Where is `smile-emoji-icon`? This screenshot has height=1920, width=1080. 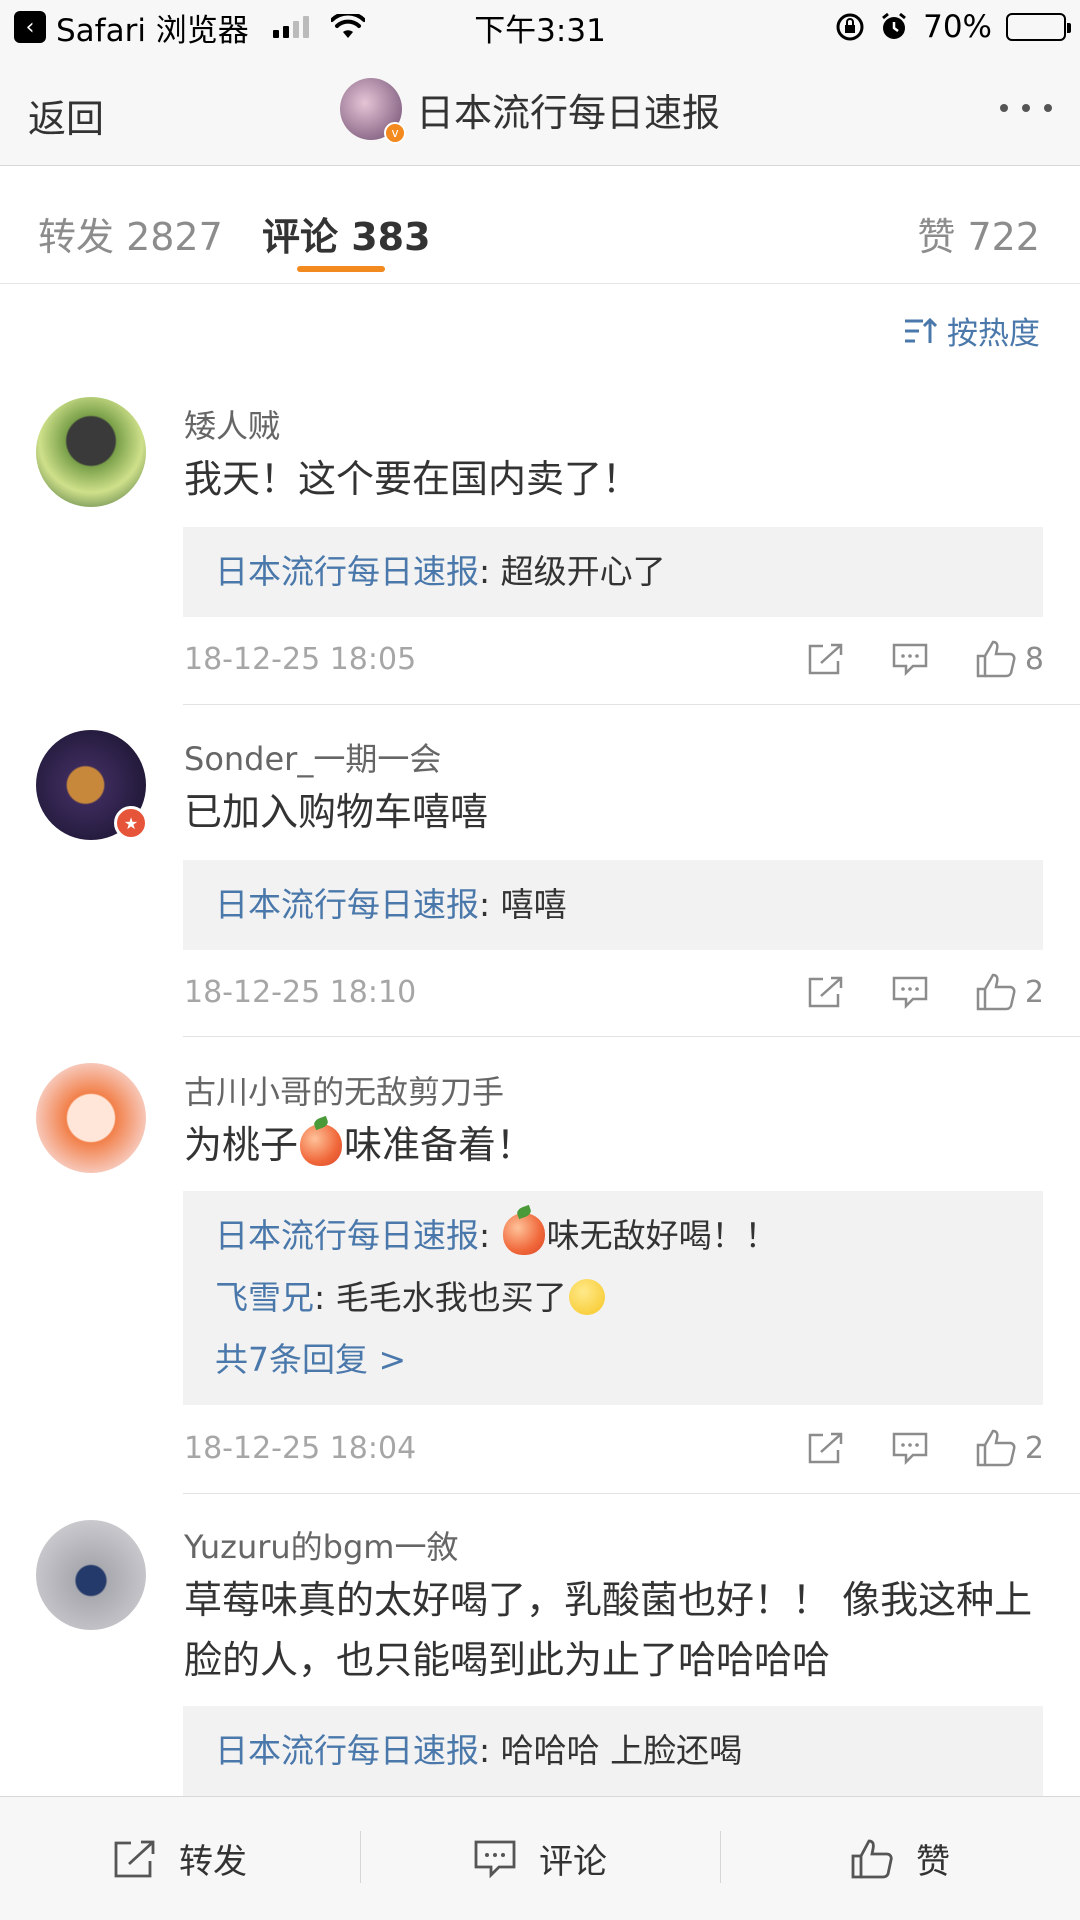
smile-emoji-icon is located at coordinates (586, 1297).